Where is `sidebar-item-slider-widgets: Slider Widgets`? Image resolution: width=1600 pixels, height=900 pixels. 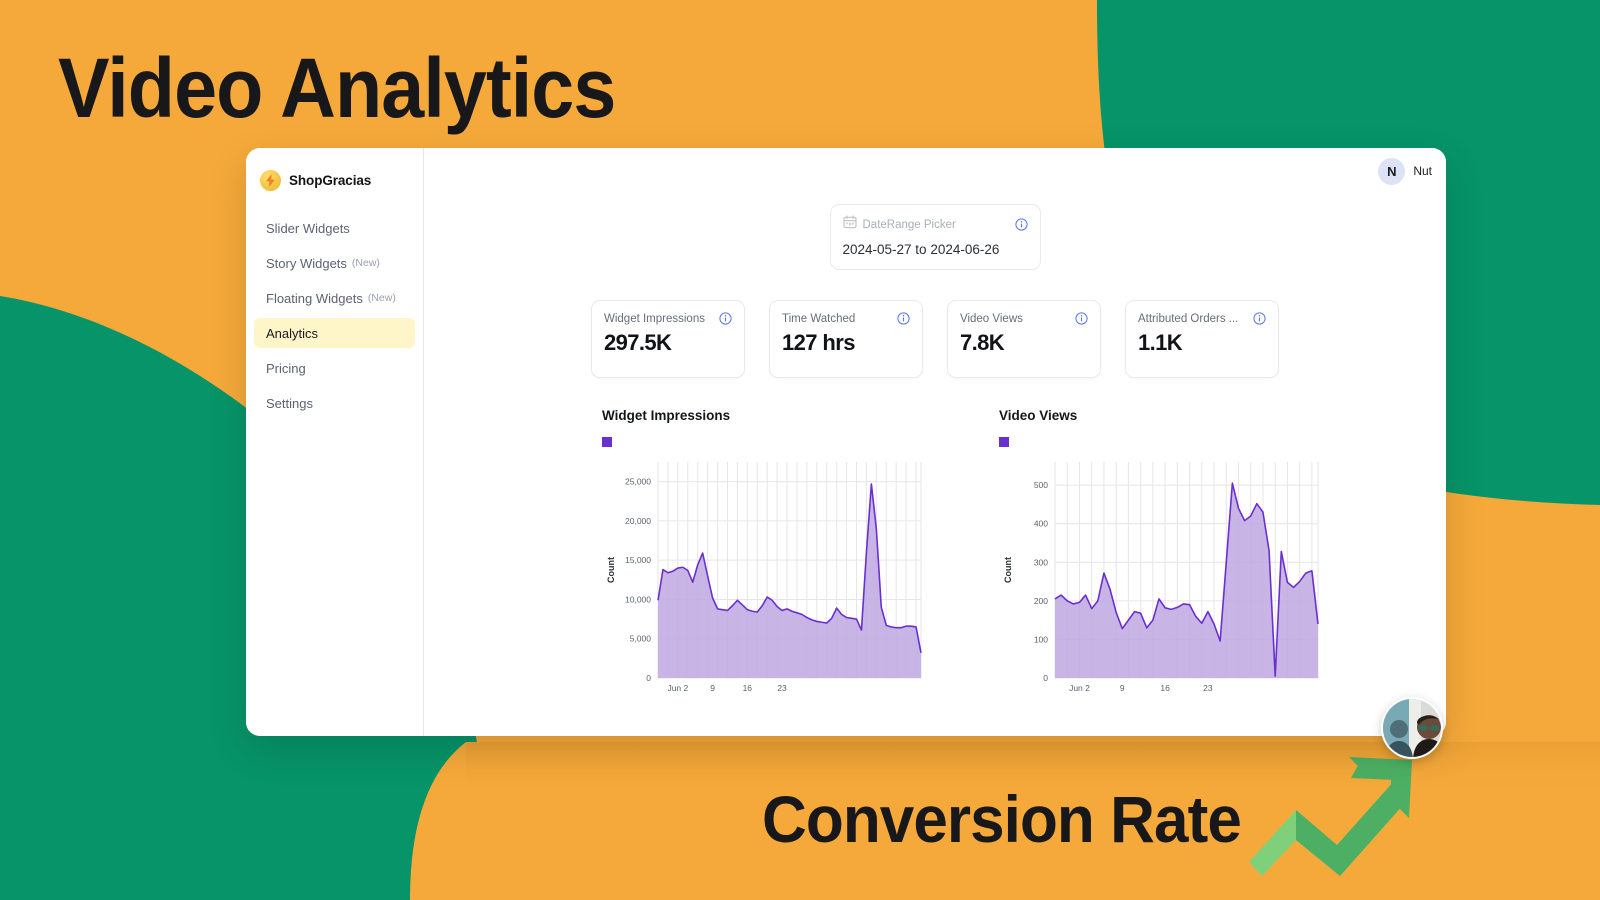 sidebar-item-slider-widgets: Slider Widgets is located at coordinates (334, 228).